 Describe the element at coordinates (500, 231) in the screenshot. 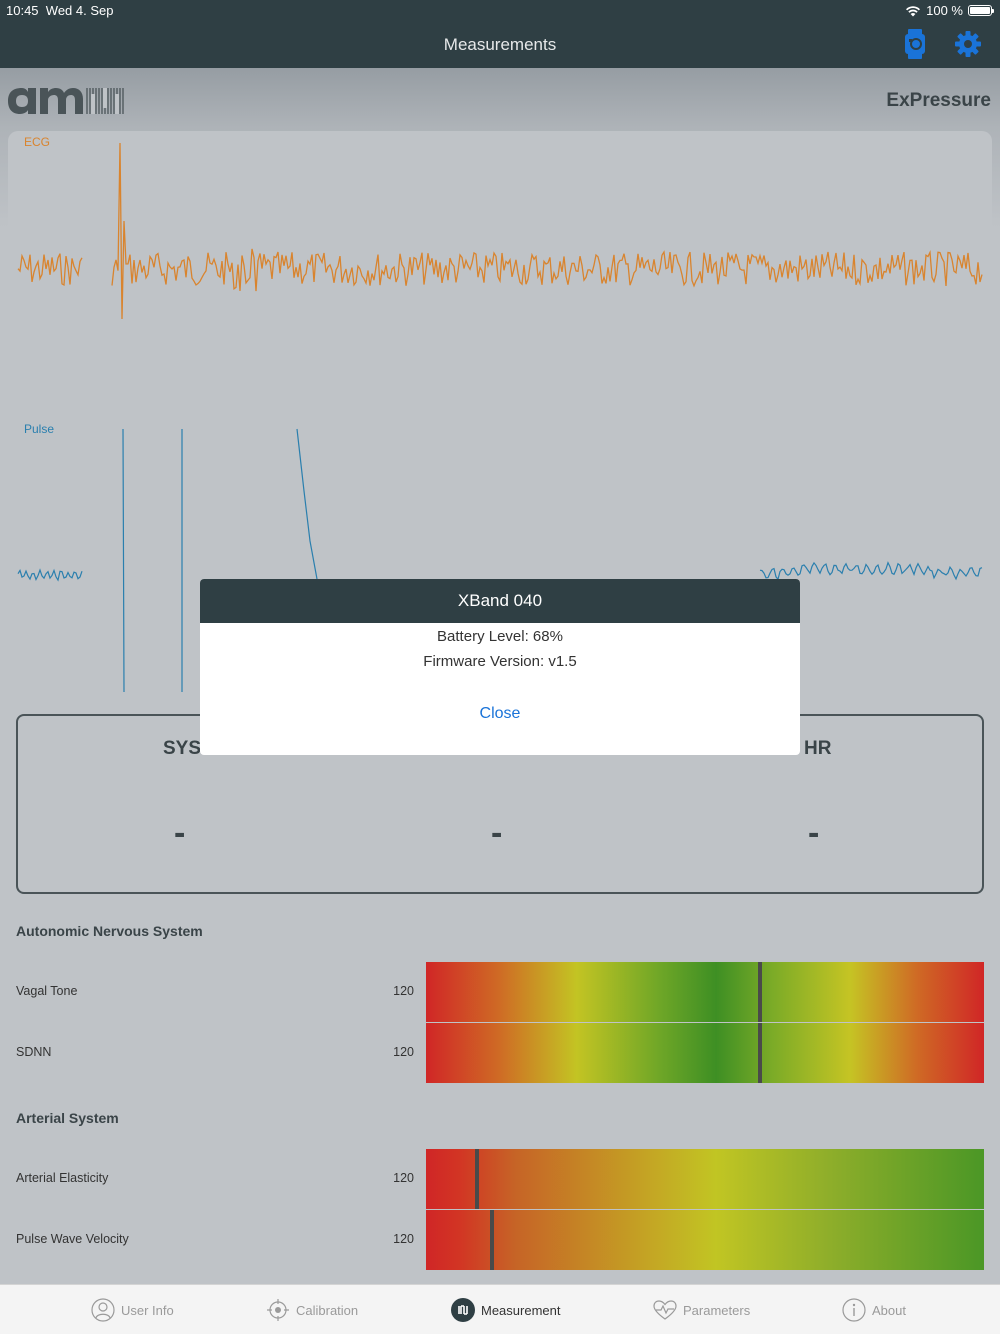

I see `ecg-waveform` at that location.